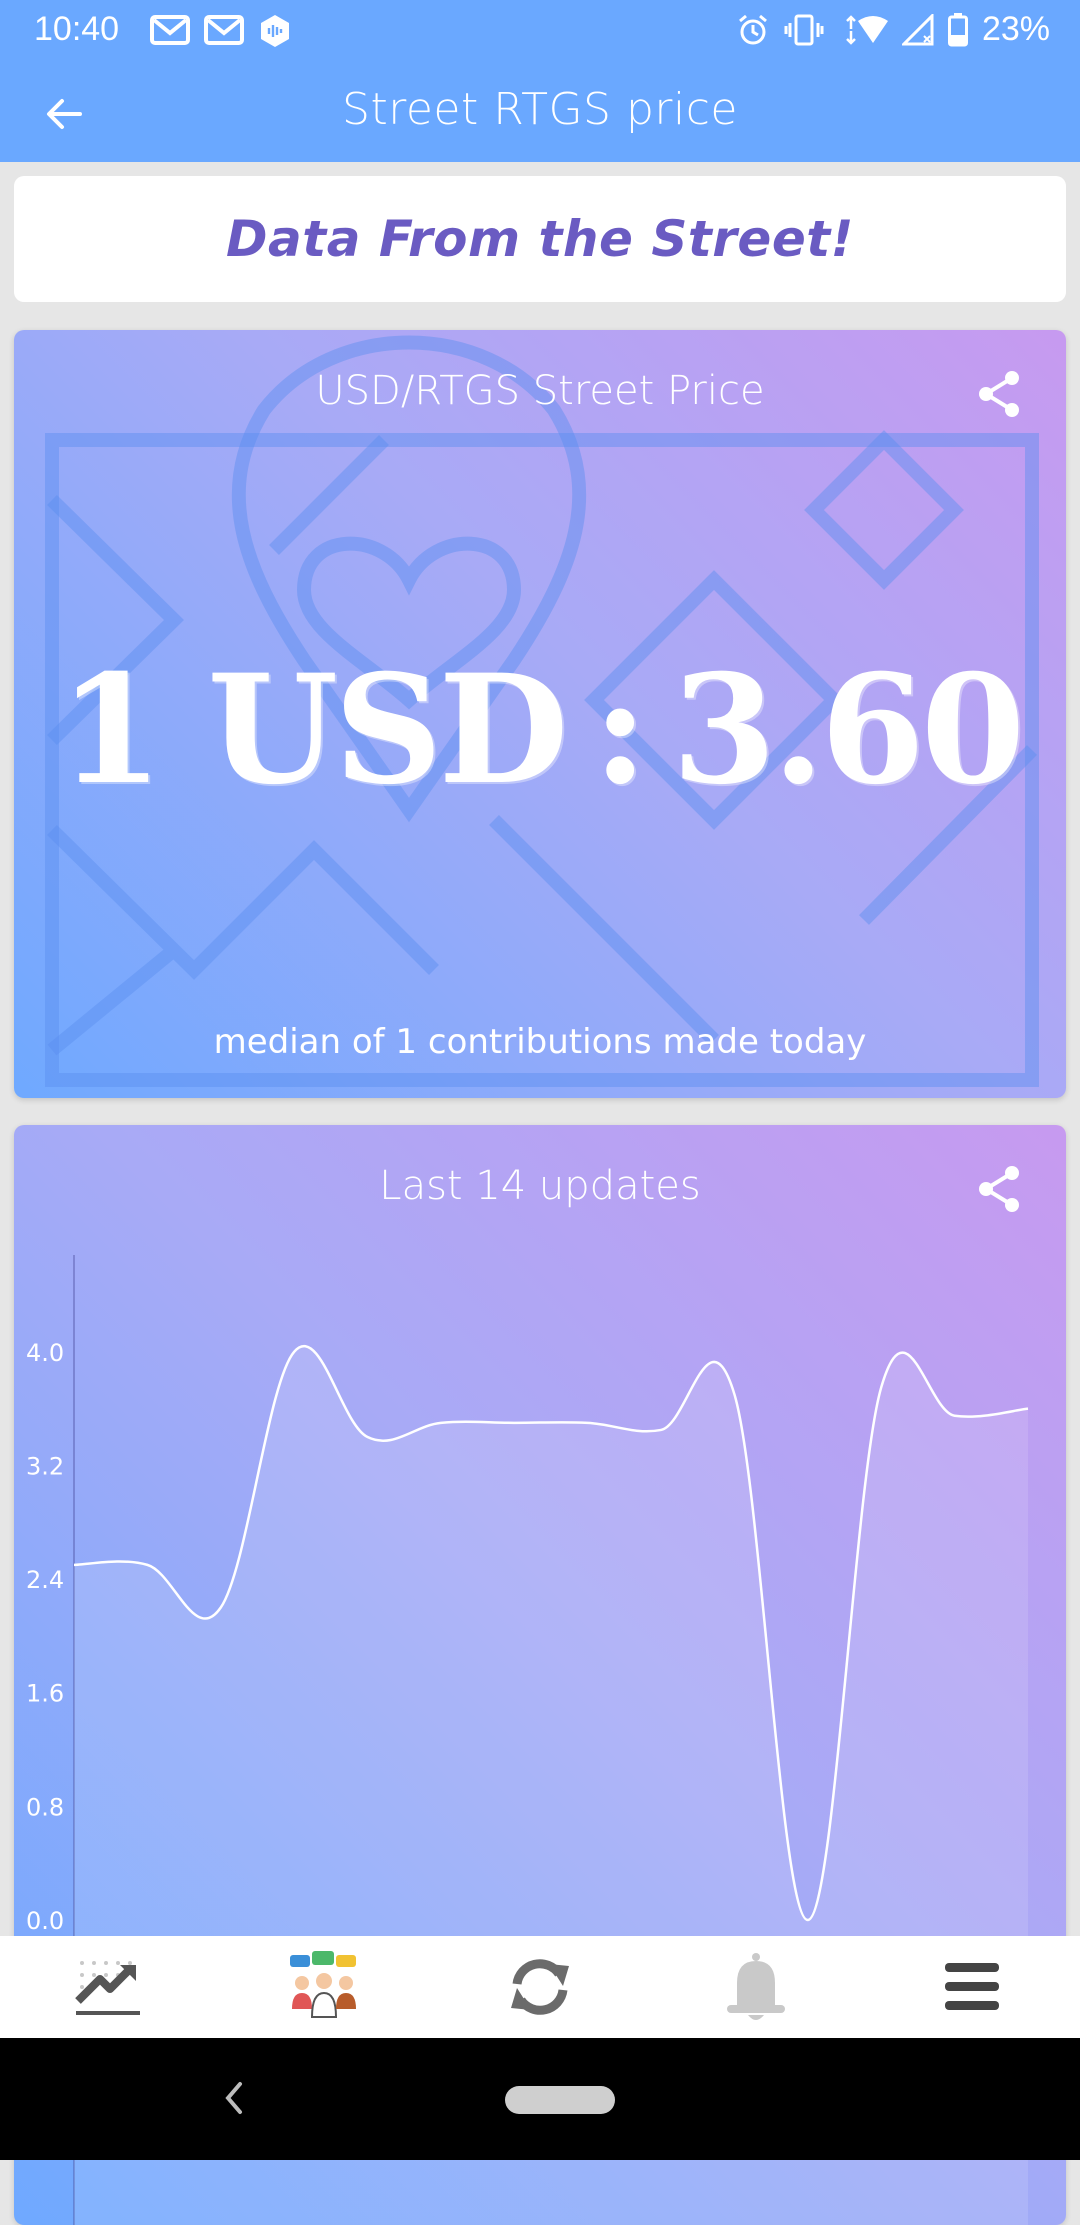 The height and width of the screenshot is (2225, 1080). What do you see at coordinates (540, 32) in the screenshot?
I see `status-bar: 10:40 23%` at bounding box center [540, 32].